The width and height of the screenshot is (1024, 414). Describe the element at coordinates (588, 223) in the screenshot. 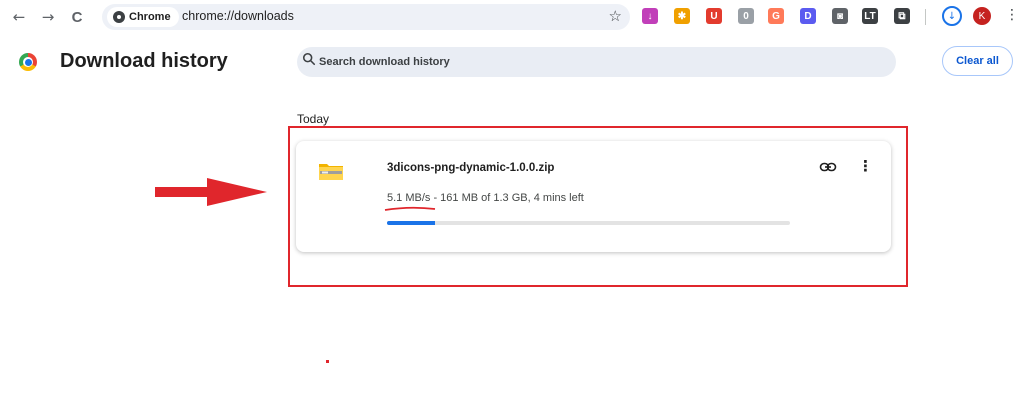

I see `download-progress-bar` at that location.